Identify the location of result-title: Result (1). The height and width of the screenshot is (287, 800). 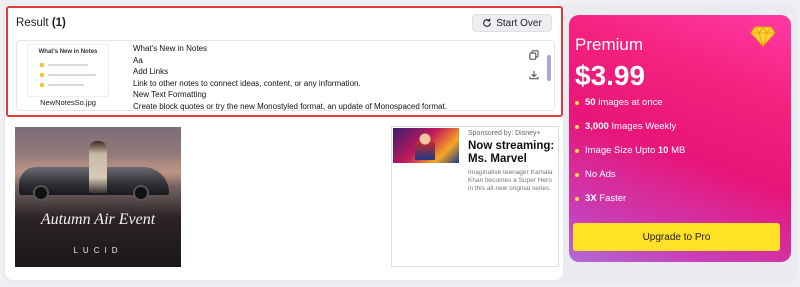
(41, 23).